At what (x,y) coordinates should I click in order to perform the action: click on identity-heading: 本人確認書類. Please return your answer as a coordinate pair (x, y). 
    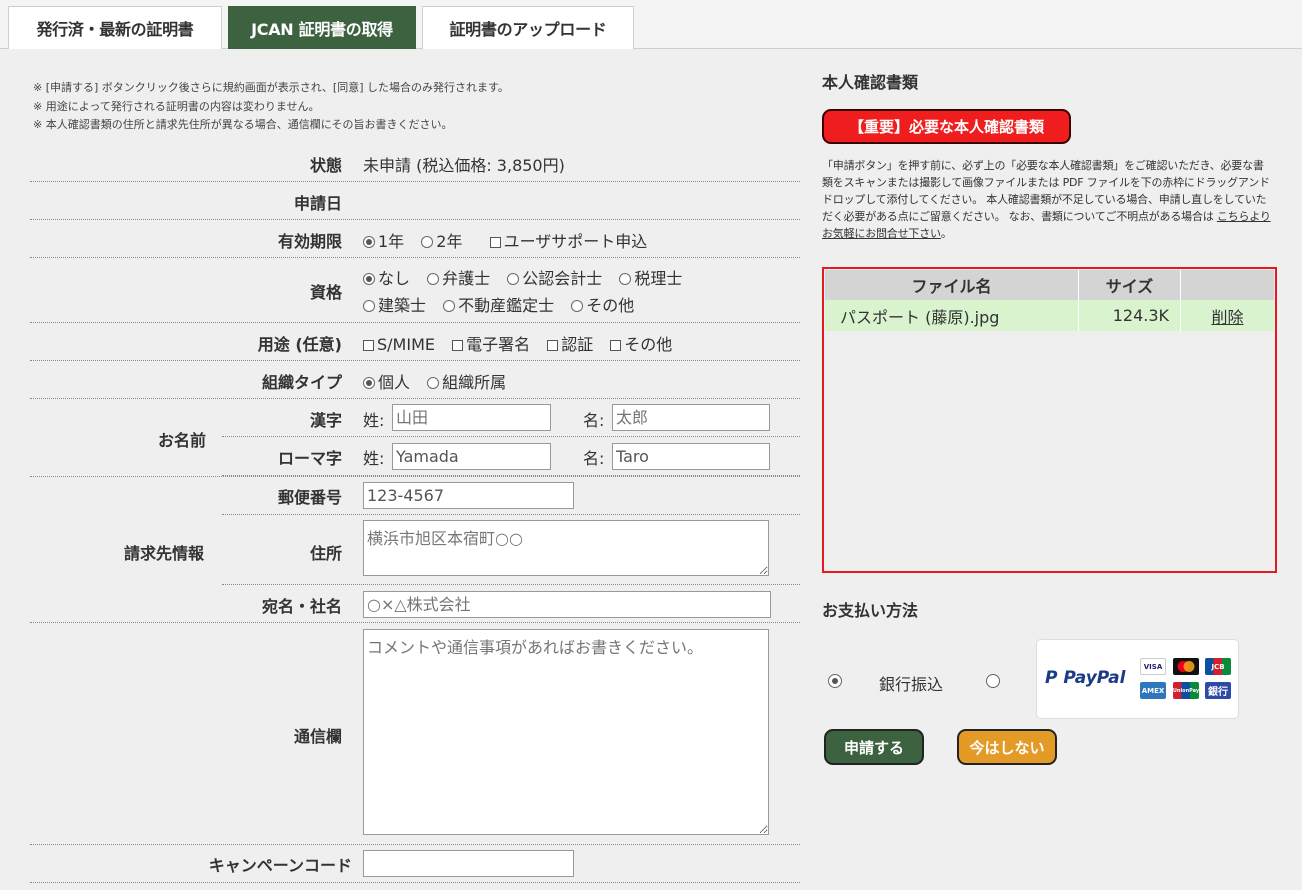
    Looking at the image, I should click on (870, 82).